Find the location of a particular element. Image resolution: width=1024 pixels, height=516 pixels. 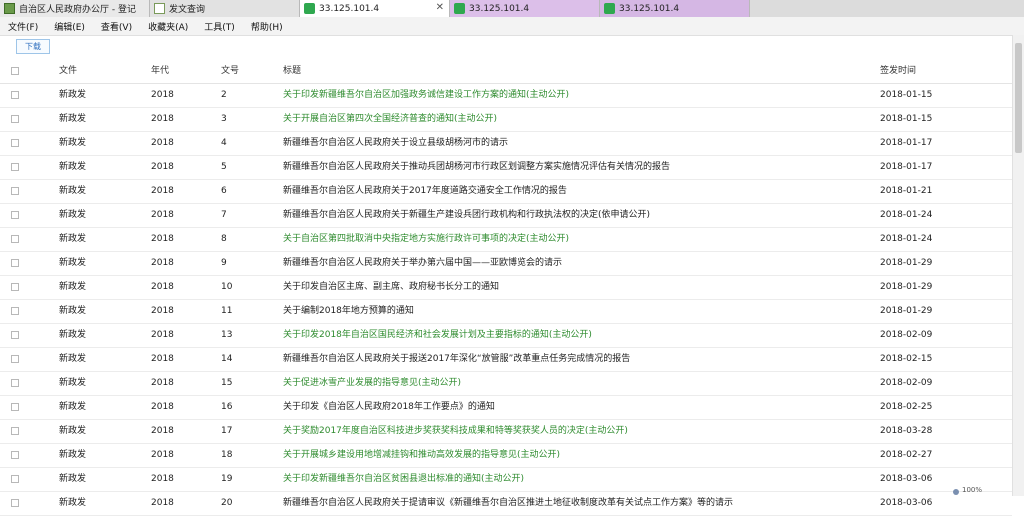

menu-tools: 工具(T) is located at coordinates (219, 26).